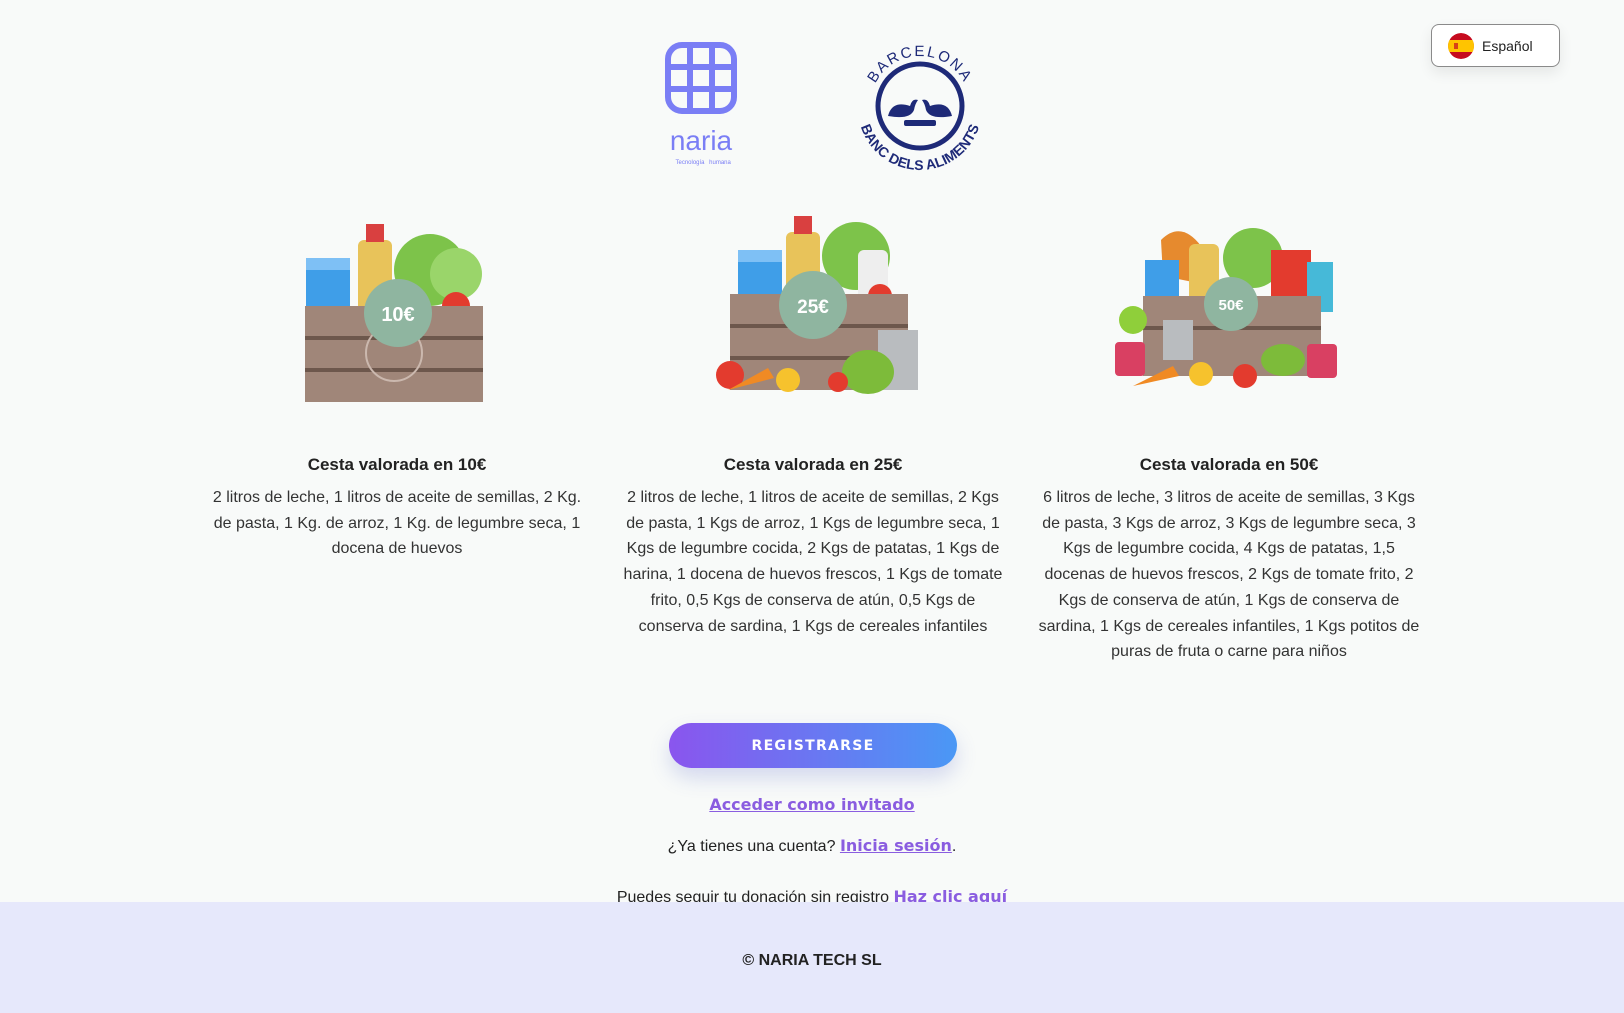 The height and width of the screenshot is (1013, 1624). I want to click on basket-image-50: 50€, so click(1228, 315).